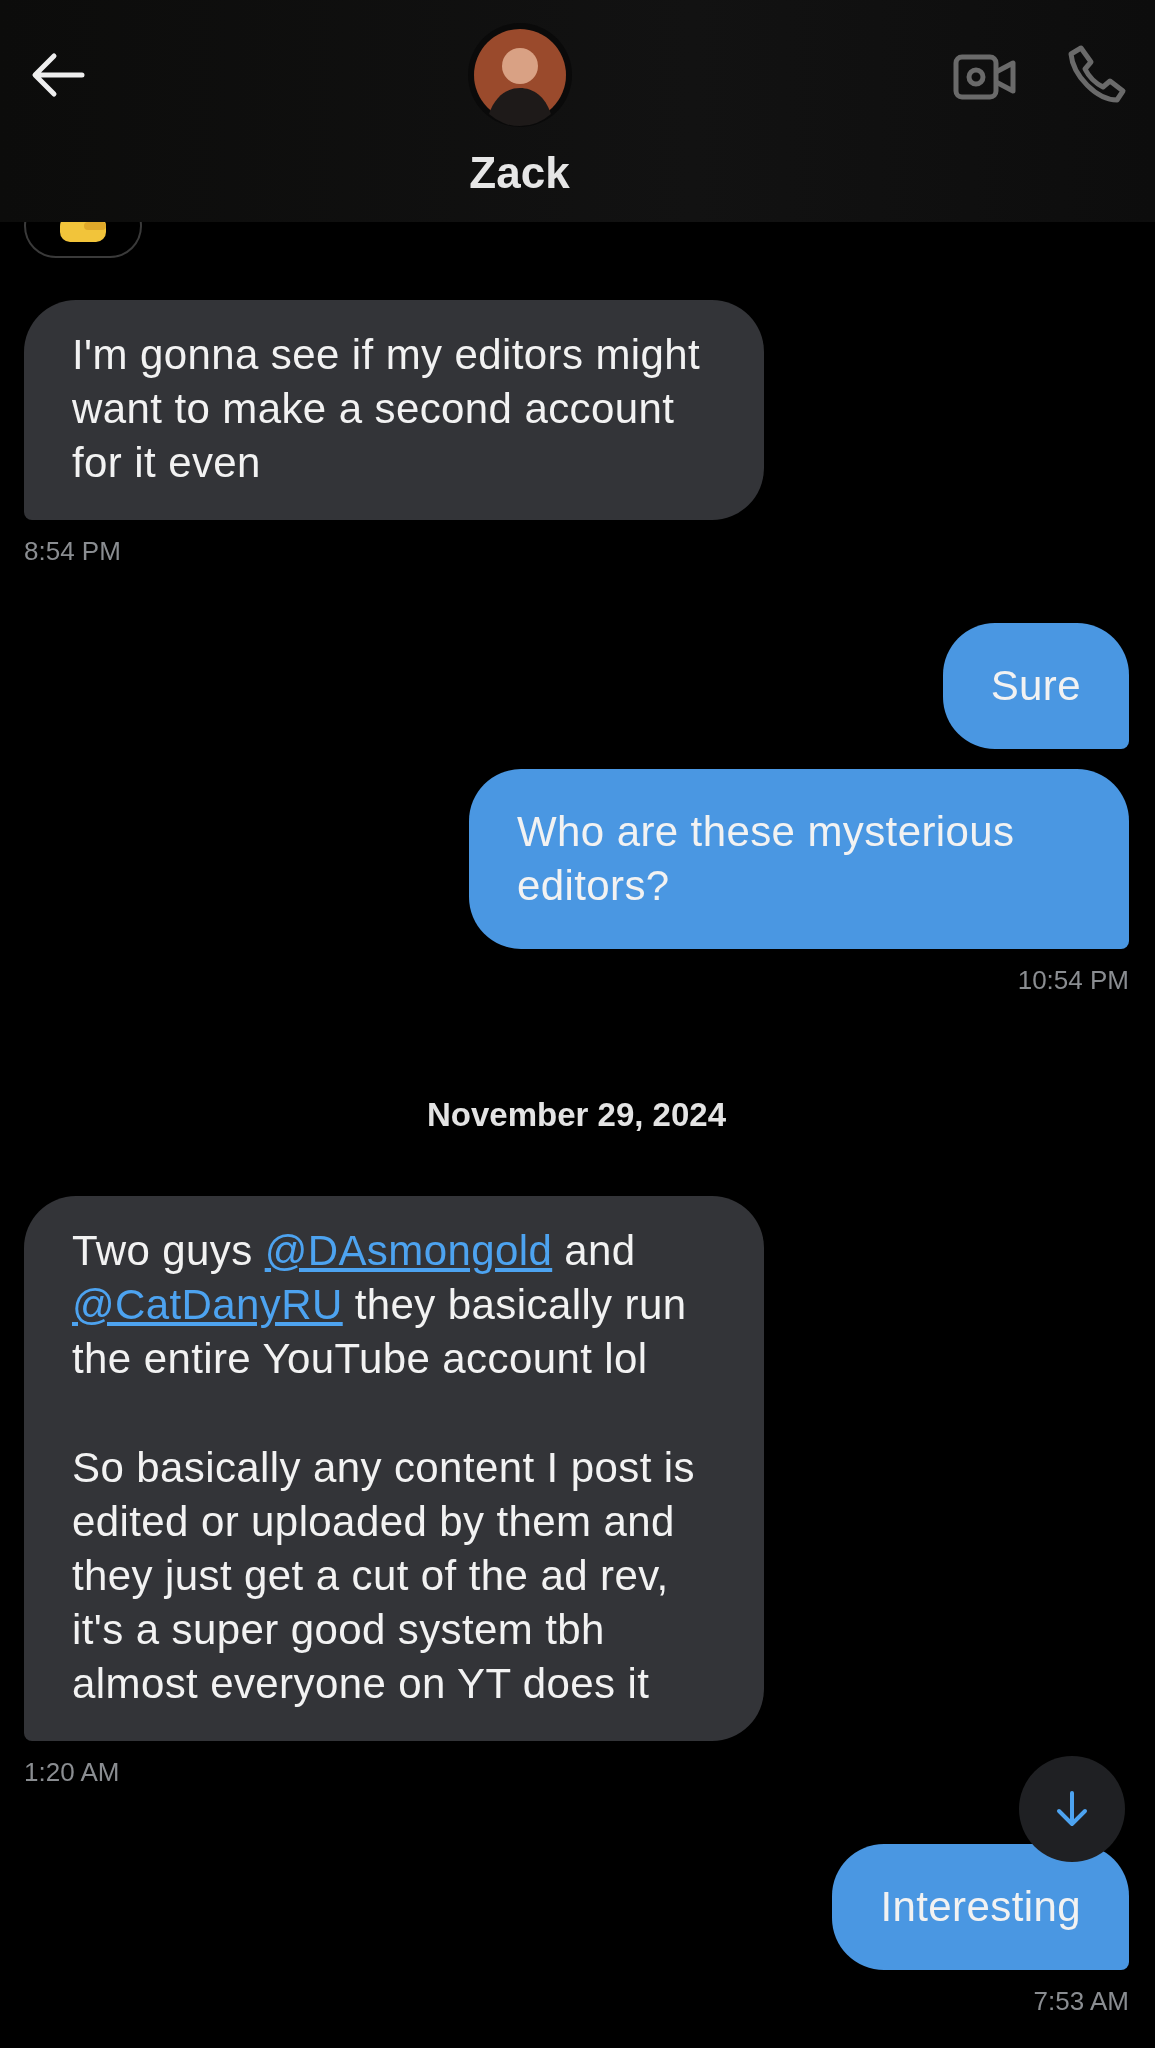 The width and height of the screenshot is (1155, 2048). Describe the element at coordinates (72, 551) in the screenshot. I see `message-timestamp: 8:54 PM` at that location.